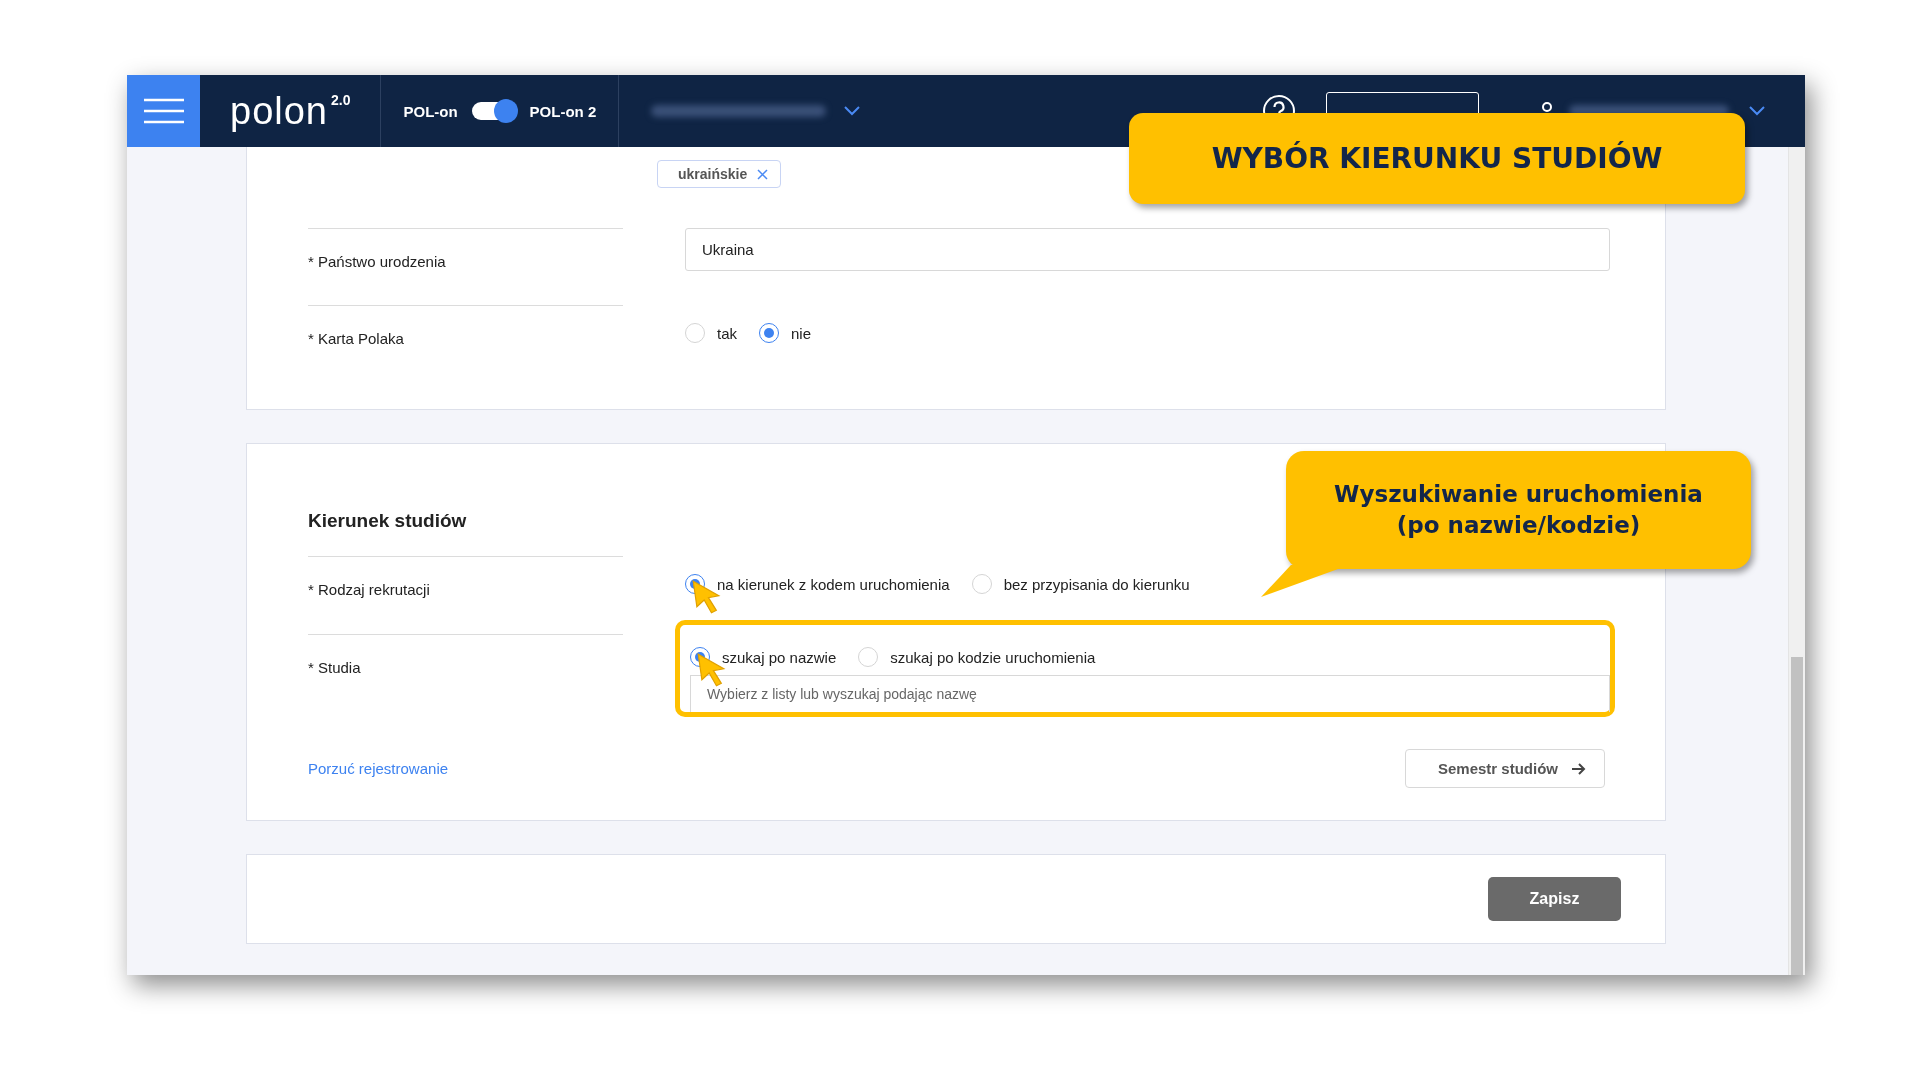 This screenshot has height=1080, width=1920. Describe the element at coordinates (763, 174) in the screenshot. I see `close-icon` at that location.